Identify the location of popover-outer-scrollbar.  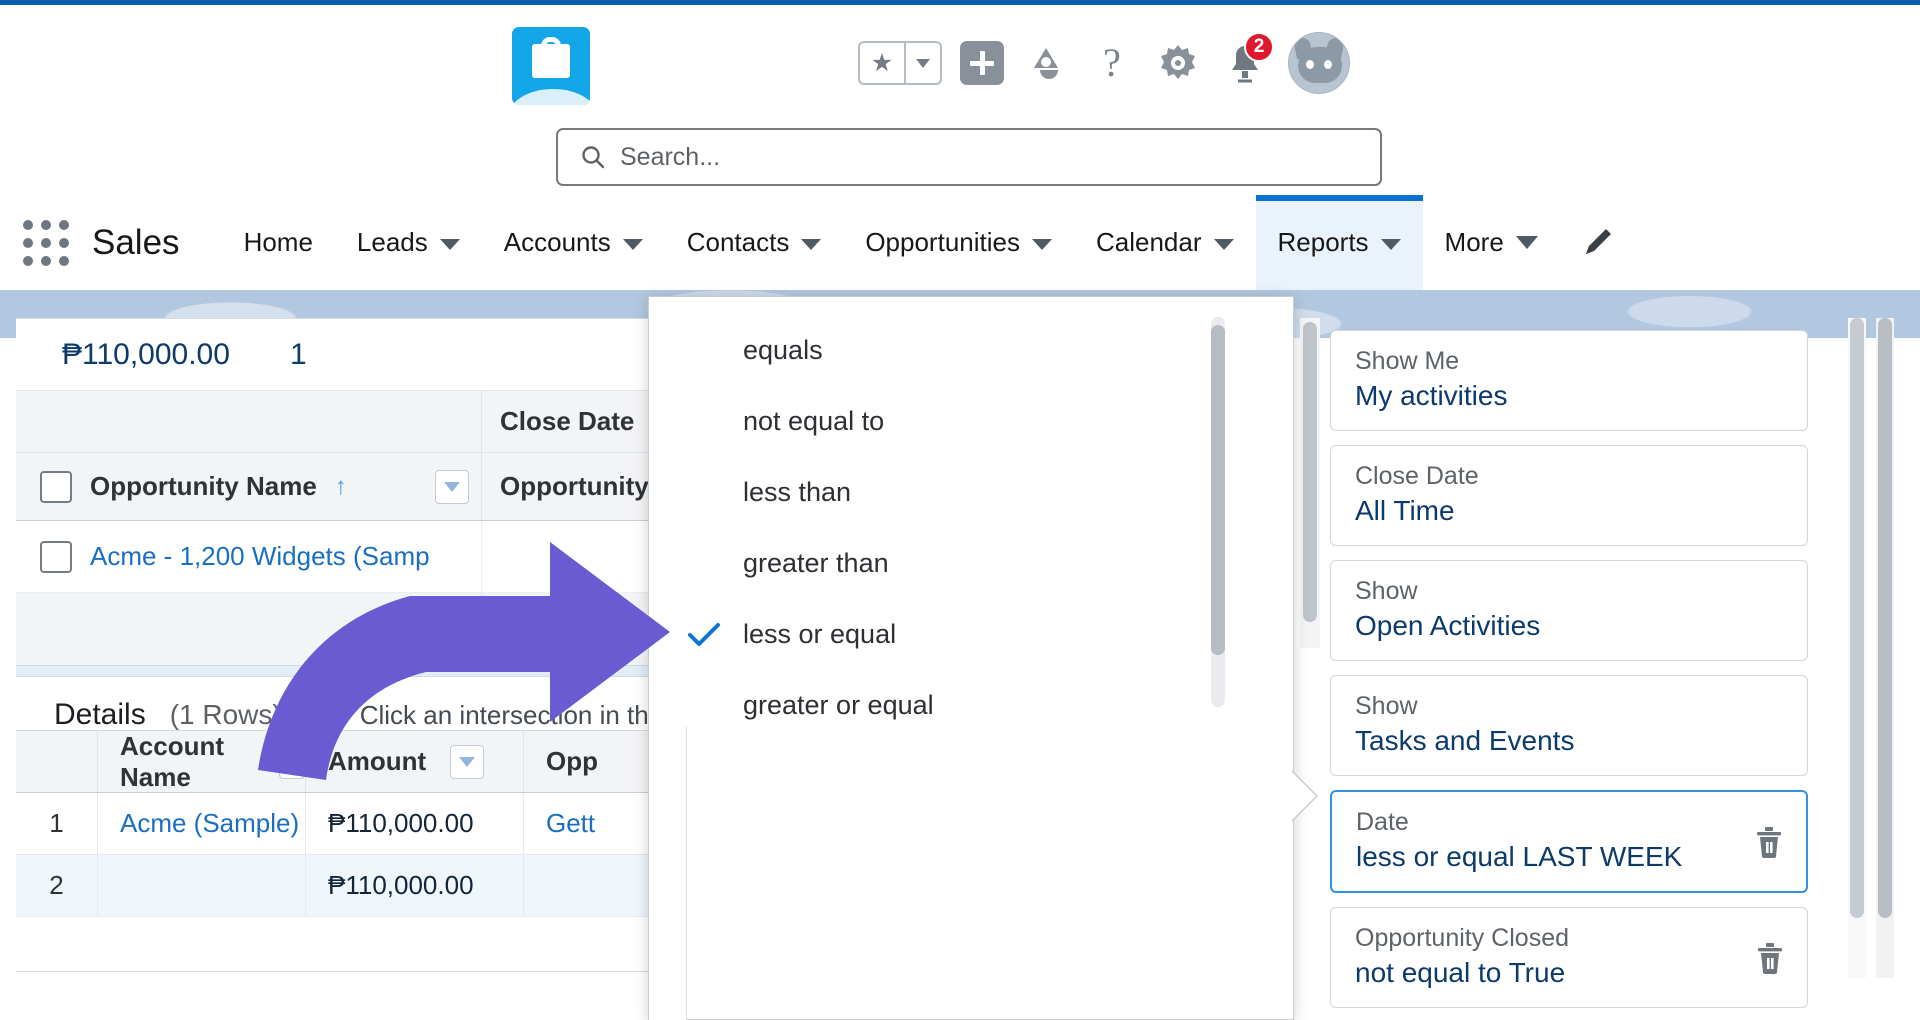
(1310, 483).